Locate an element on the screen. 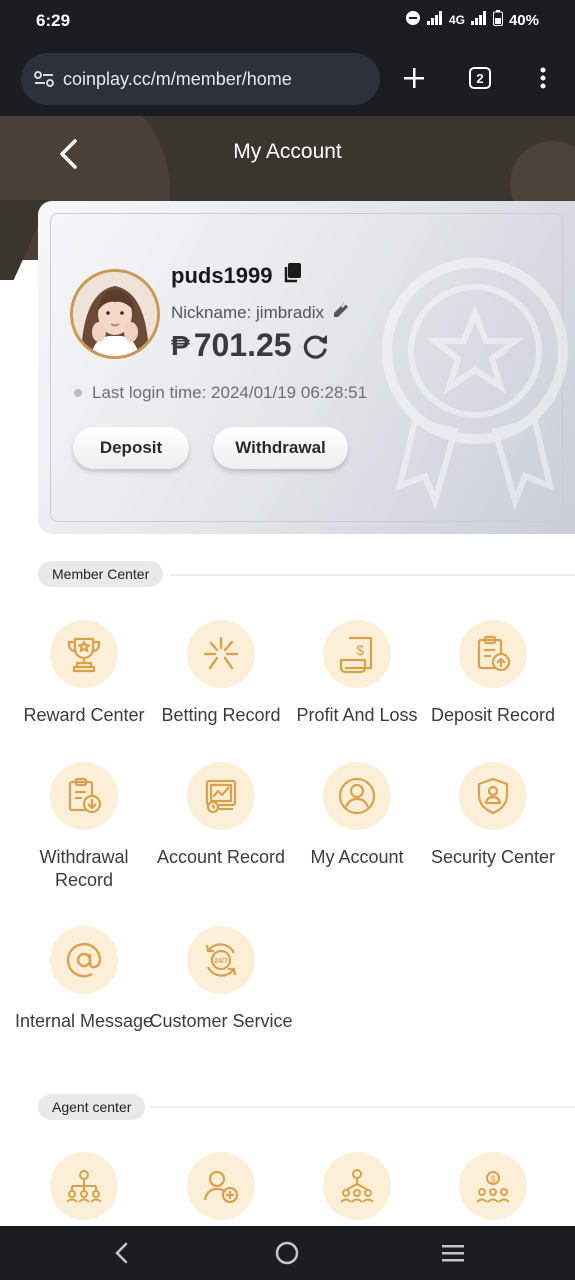 This screenshot has height=1280, width=575. browser-toolbar: coinplay.cc/m/member/home 2 is located at coordinates (287, 79).